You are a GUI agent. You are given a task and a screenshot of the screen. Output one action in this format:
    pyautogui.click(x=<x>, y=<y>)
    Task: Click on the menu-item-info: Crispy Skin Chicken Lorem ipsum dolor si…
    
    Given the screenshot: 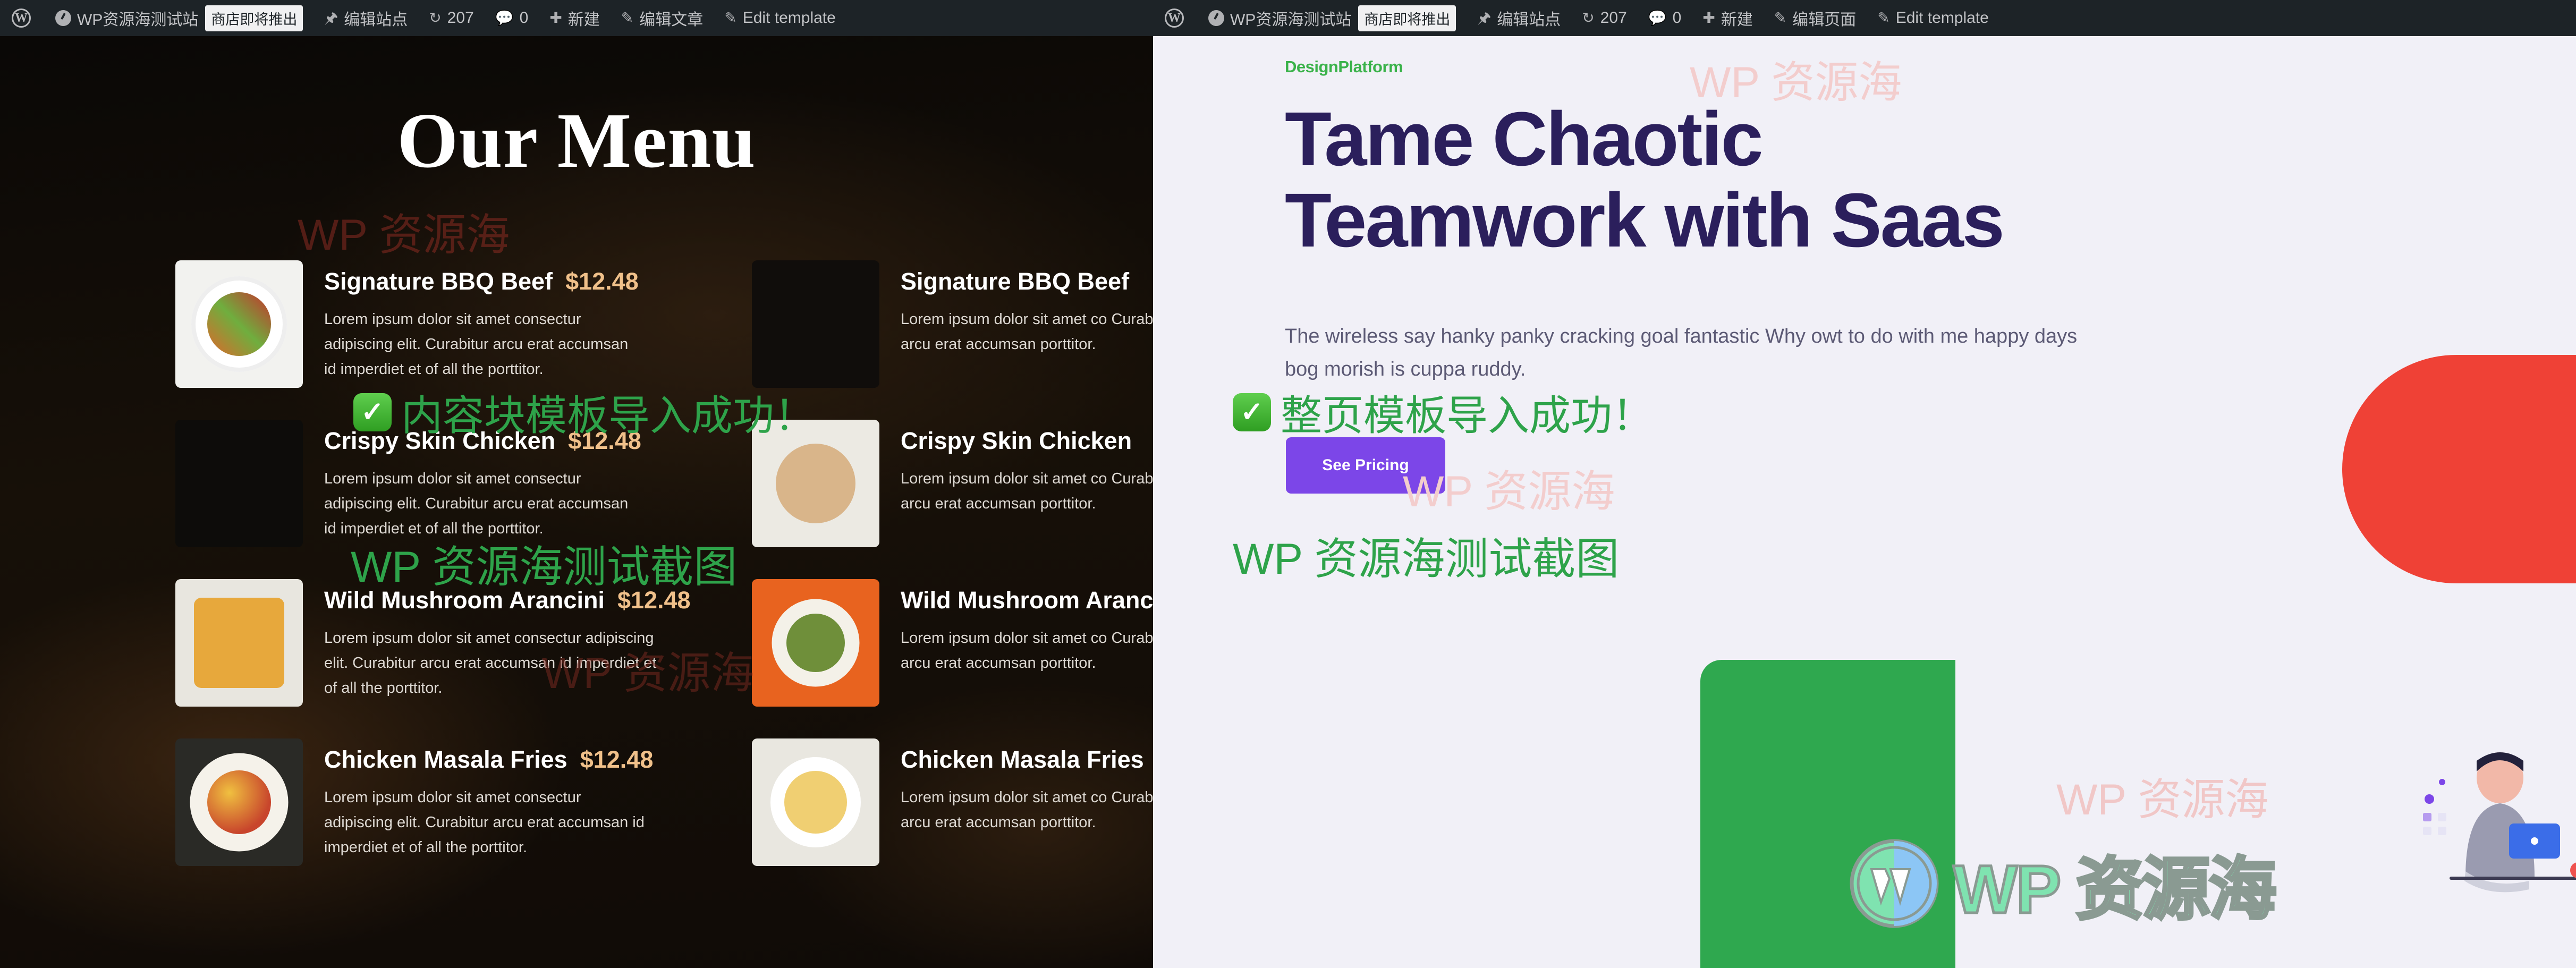 What is the action you would take?
    pyautogui.click(x=1027, y=483)
    